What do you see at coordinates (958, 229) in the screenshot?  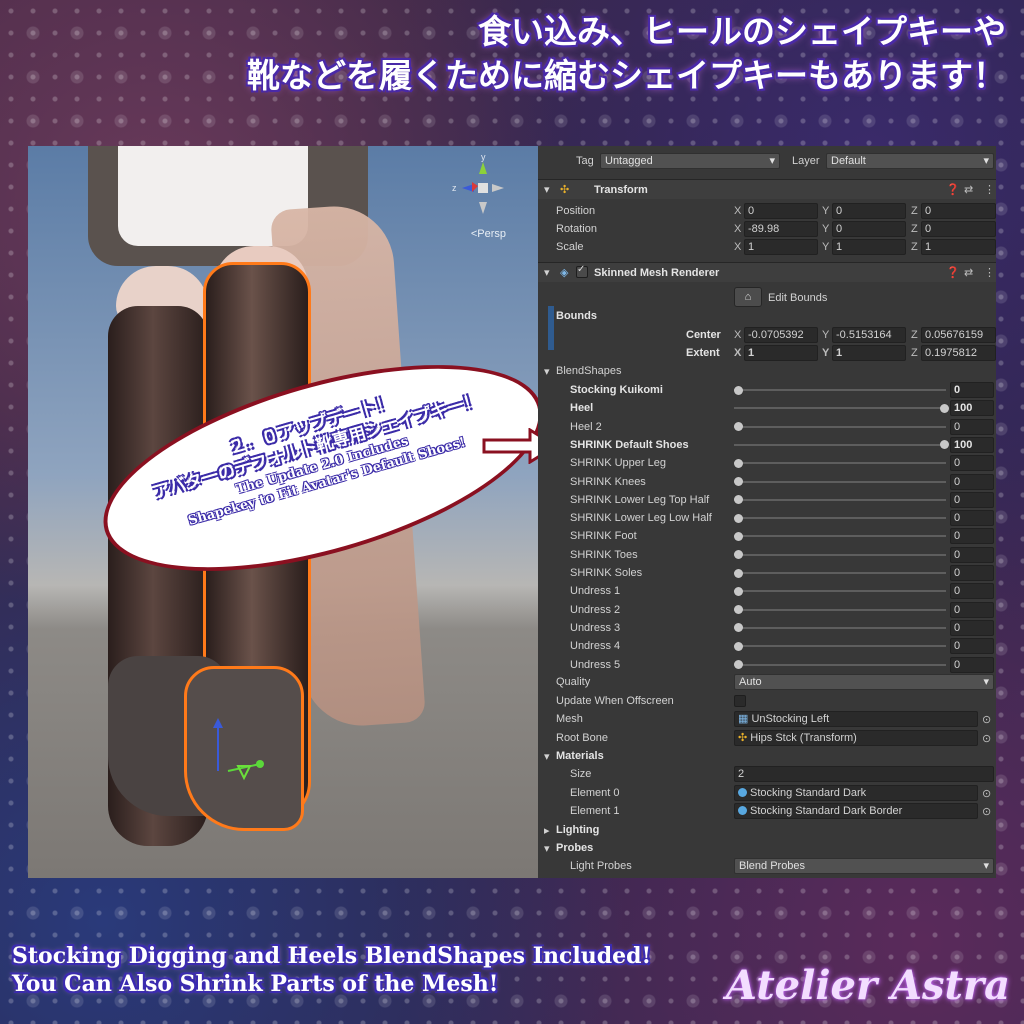 I see `rotation-z-field: 0` at bounding box center [958, 229].